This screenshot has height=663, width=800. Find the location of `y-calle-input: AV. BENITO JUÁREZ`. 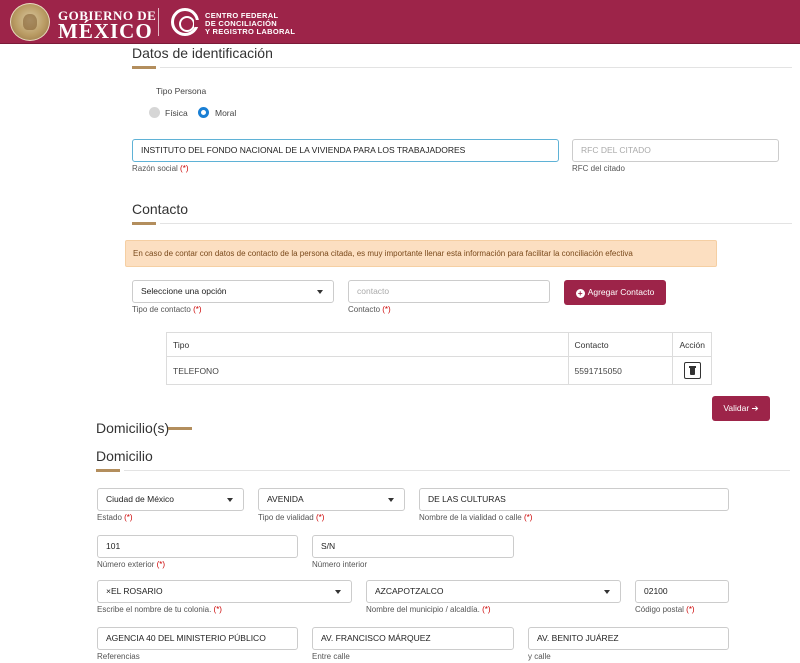

y-calle-input: AV. BENITO JUÁREZ is located at coordinates (628, 638).